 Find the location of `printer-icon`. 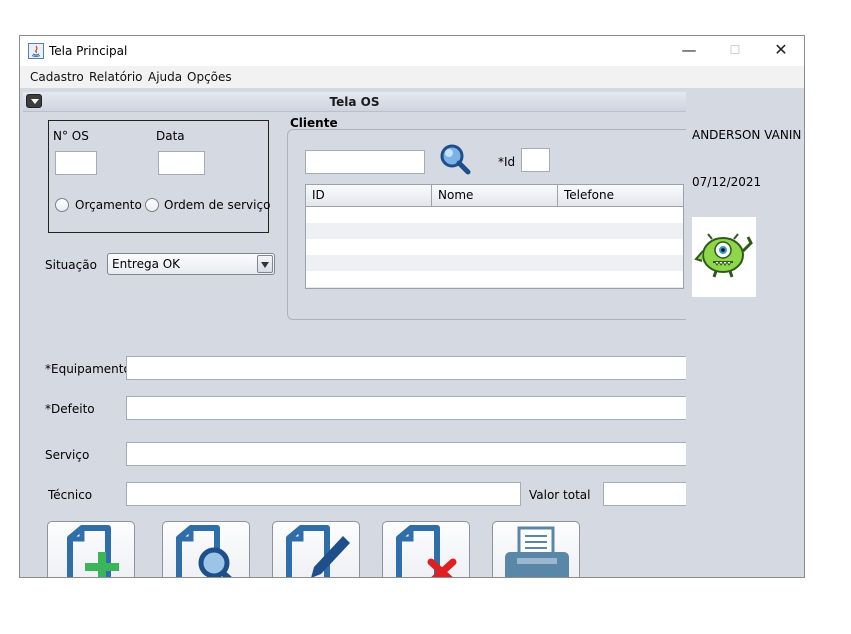

printer-icon is located at coordinates (537, 551).